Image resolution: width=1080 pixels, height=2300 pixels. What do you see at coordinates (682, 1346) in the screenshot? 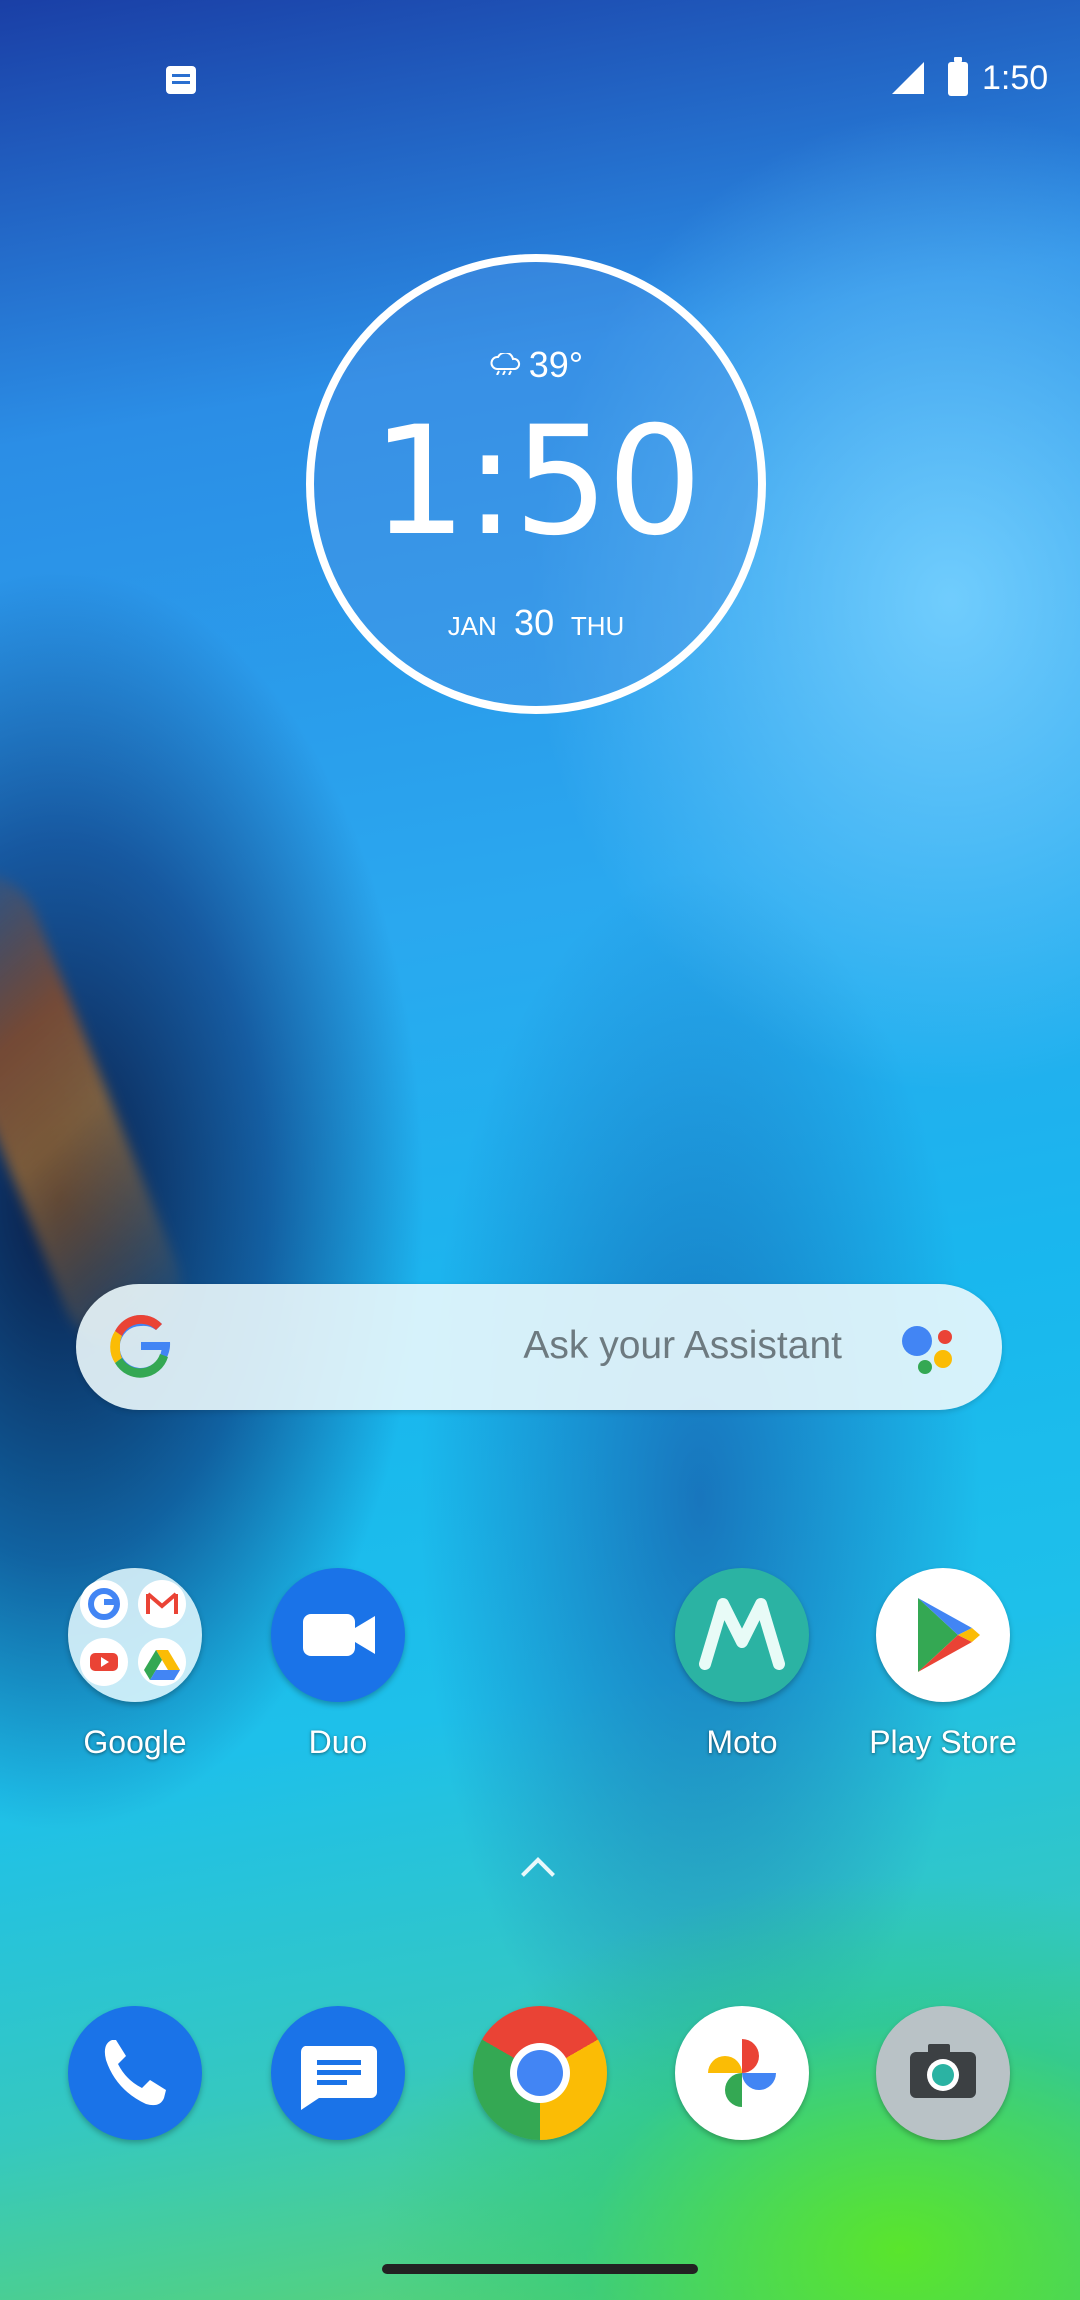
I see `search-placeholder: Ask your Assistant` at bounding box center [682, 1346].